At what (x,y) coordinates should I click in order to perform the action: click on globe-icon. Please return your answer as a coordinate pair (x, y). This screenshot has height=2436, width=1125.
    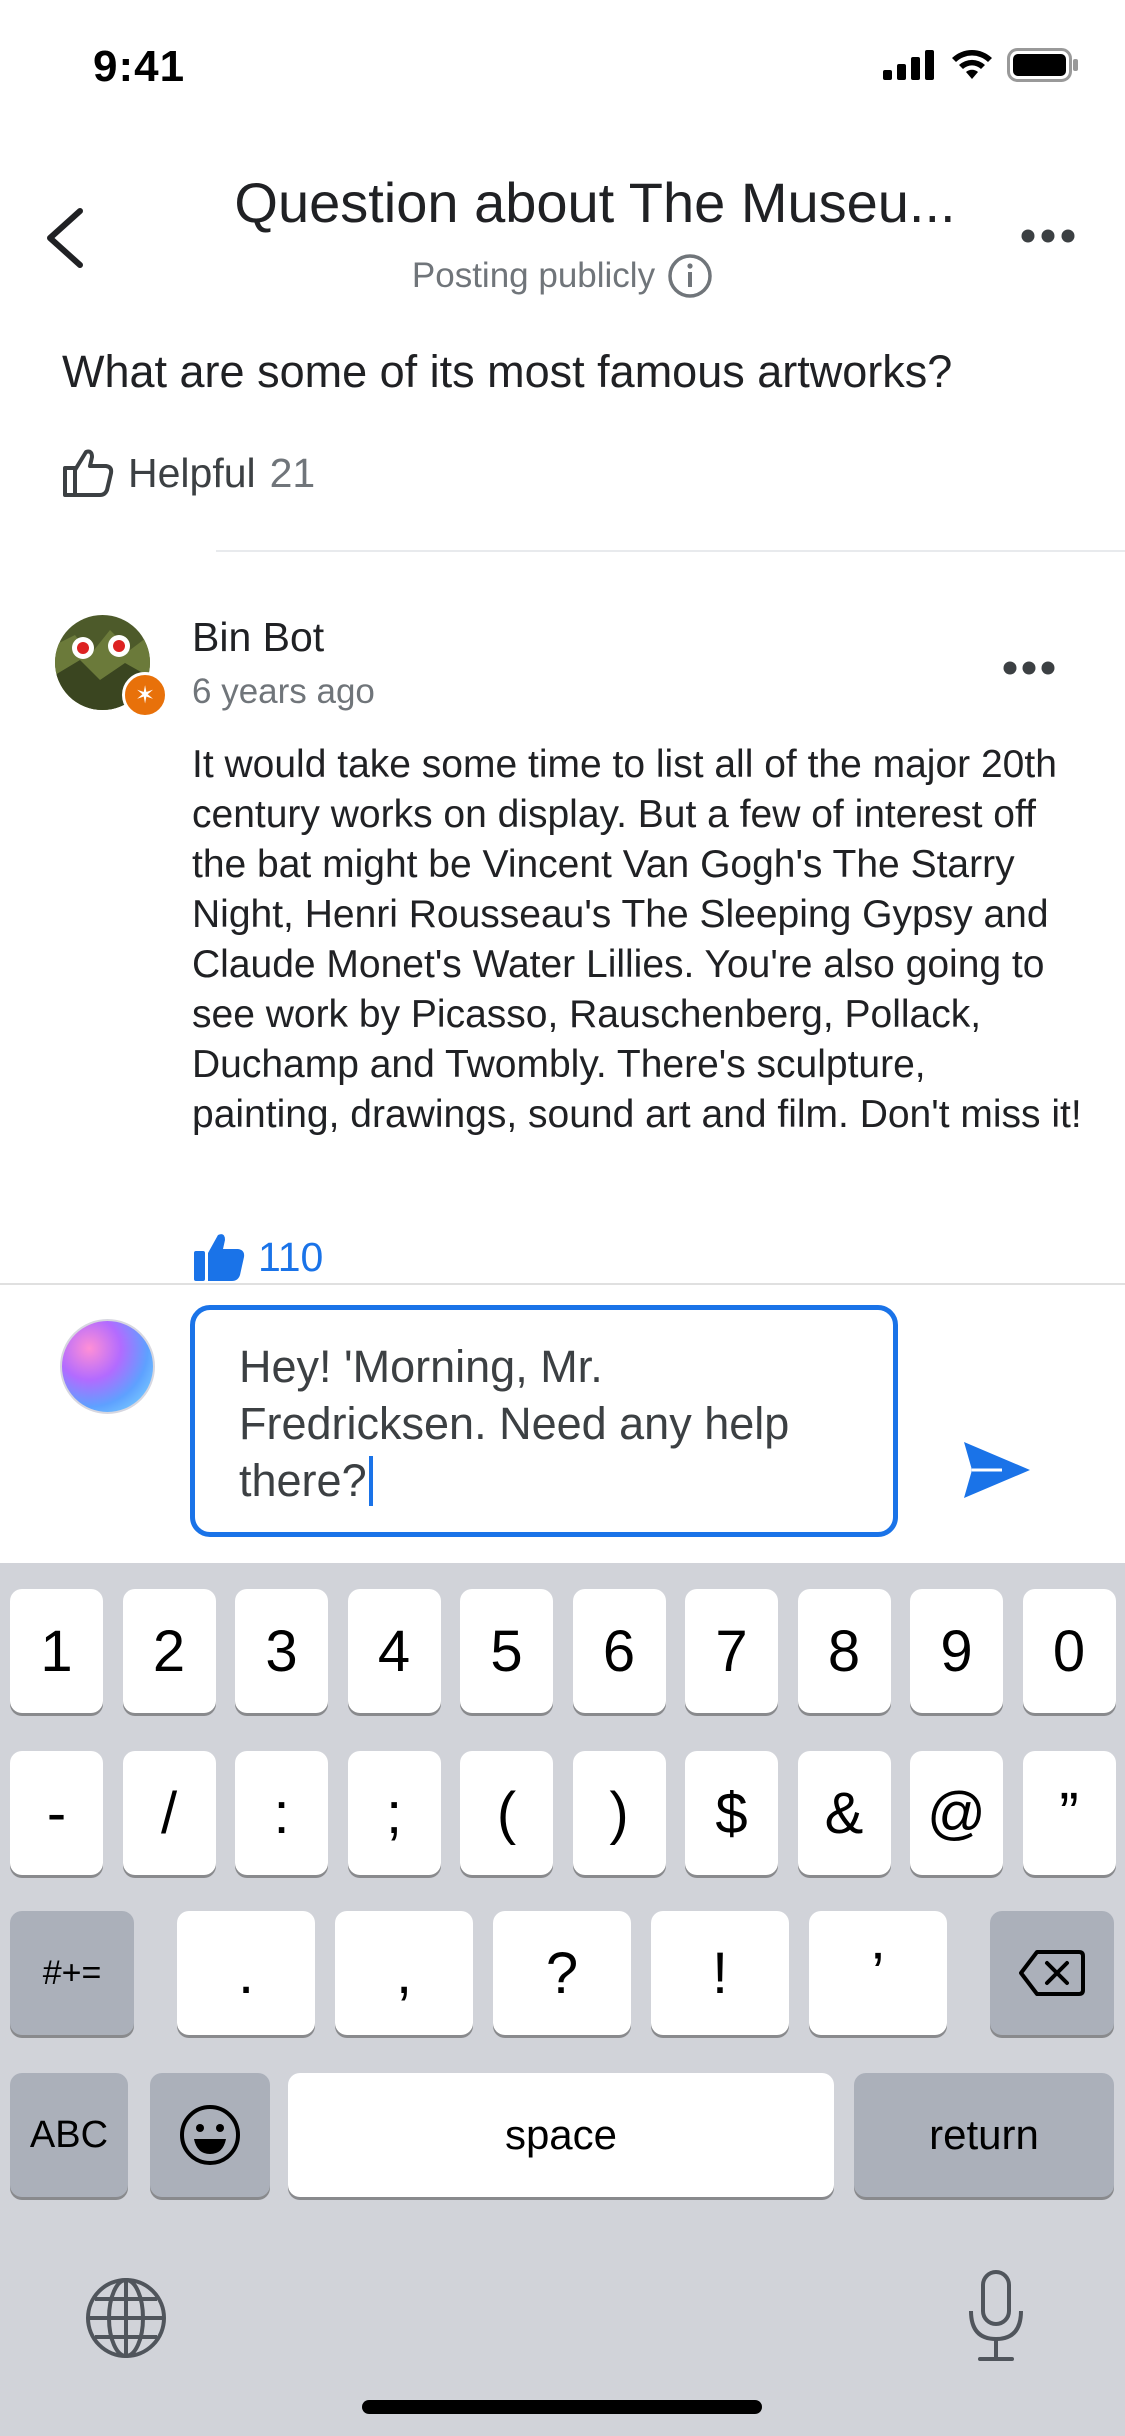
    Looking at the image, I should click on (126, 2318).